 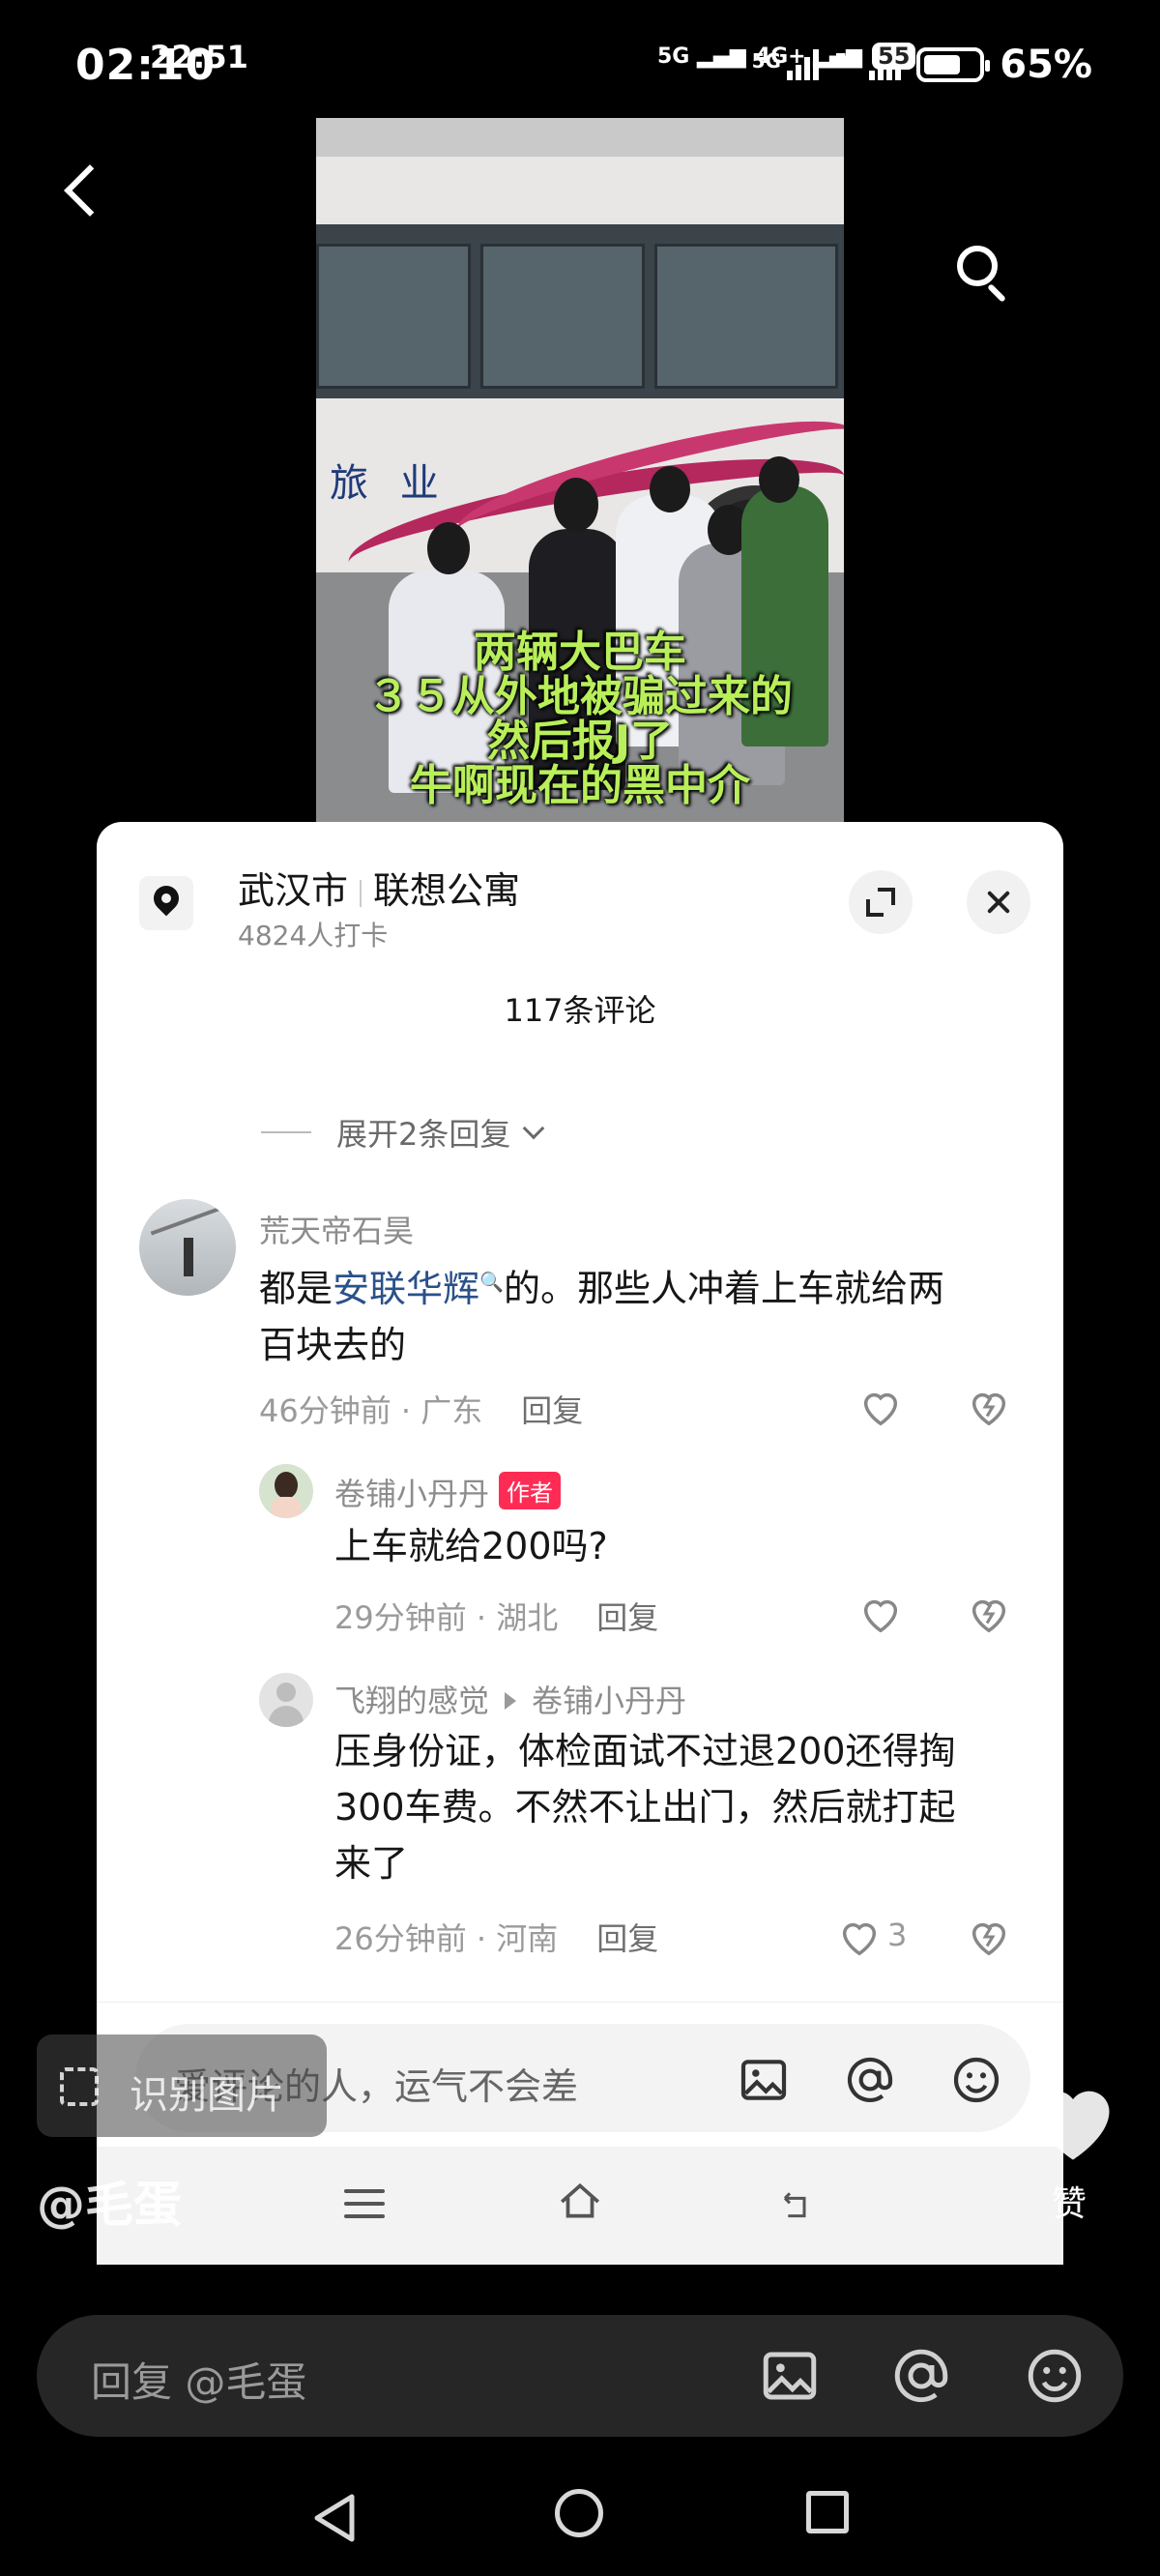 I want to click on battery-percent: 65%, so click(x=1046, y=65).